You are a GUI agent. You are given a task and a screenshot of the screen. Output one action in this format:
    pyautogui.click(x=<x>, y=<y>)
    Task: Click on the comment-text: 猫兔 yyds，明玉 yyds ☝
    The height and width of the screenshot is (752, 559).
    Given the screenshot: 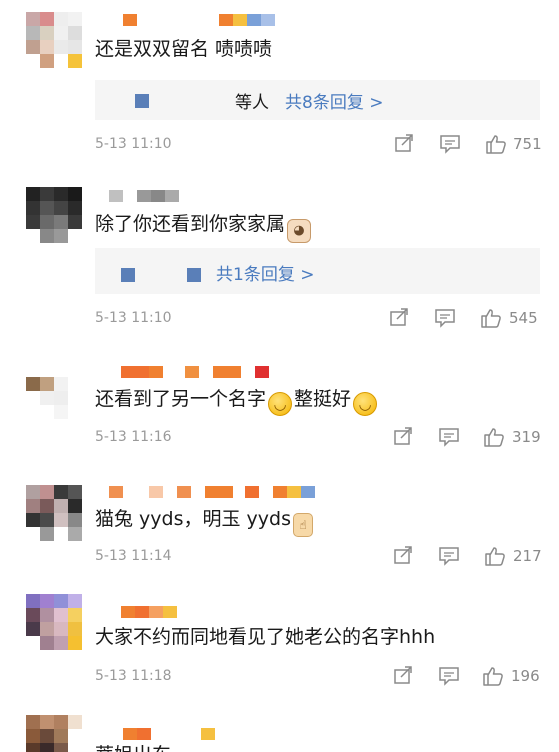 What is the action you would take?
    pyautogui.click(x=205, y=521)
    